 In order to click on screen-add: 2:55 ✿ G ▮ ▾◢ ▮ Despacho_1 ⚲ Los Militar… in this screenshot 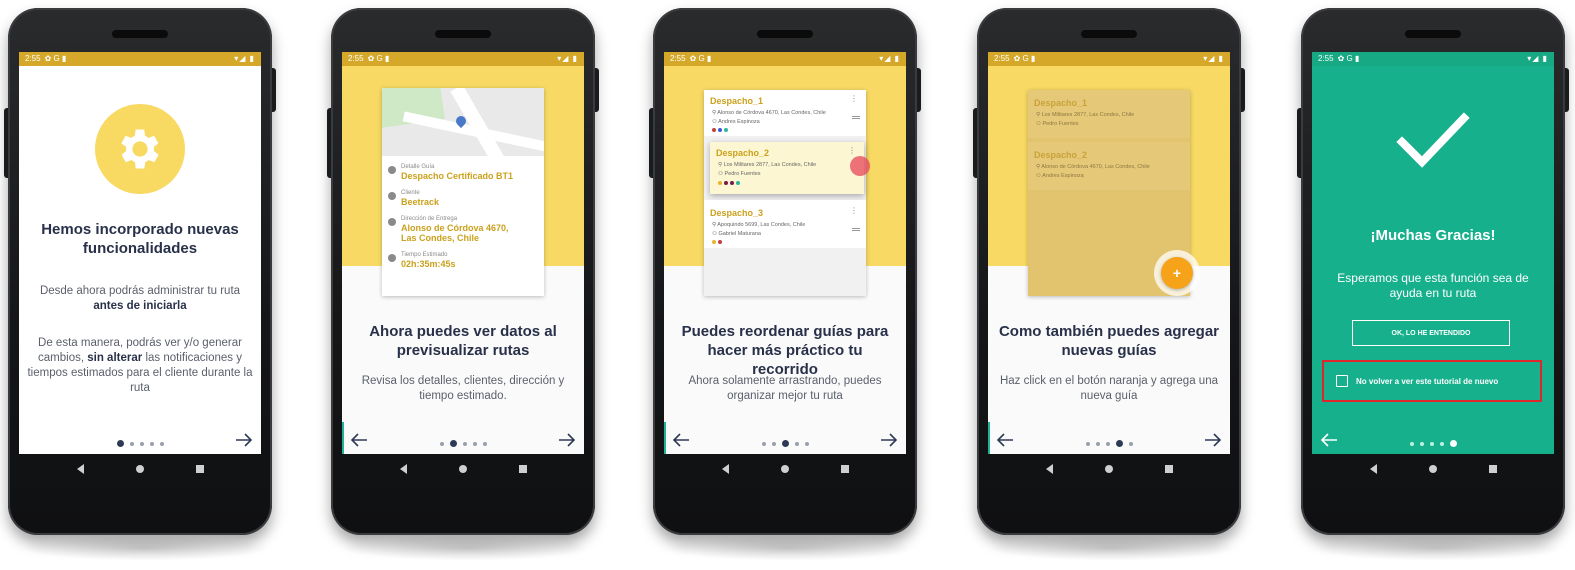, I will do `click(1109, 253)`.